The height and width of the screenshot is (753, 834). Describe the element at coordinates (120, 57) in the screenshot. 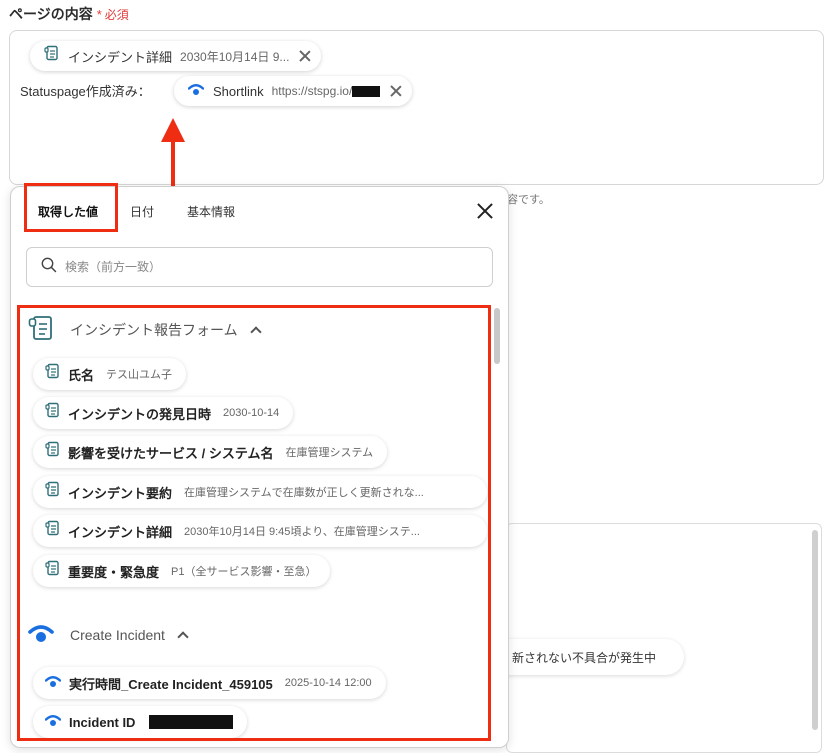

I see `chip-name: インシデント詳細` at that location.